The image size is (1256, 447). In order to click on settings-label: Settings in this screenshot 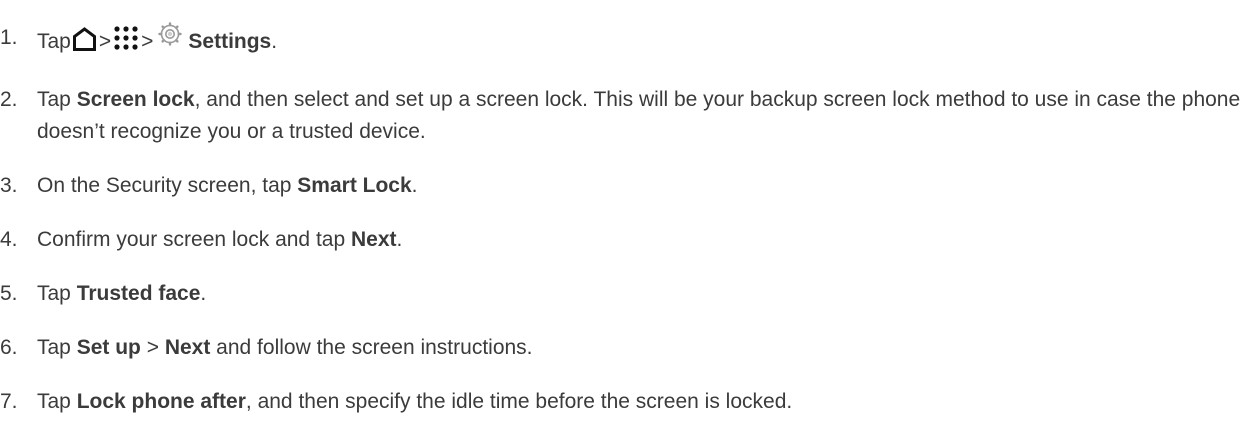, I will do `click(230, 41)`.